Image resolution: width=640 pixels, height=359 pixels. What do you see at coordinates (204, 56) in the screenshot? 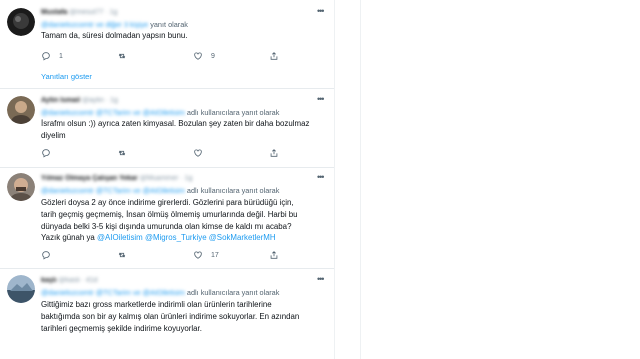
I see `like-button: 9` at bounding box center [204, 56].